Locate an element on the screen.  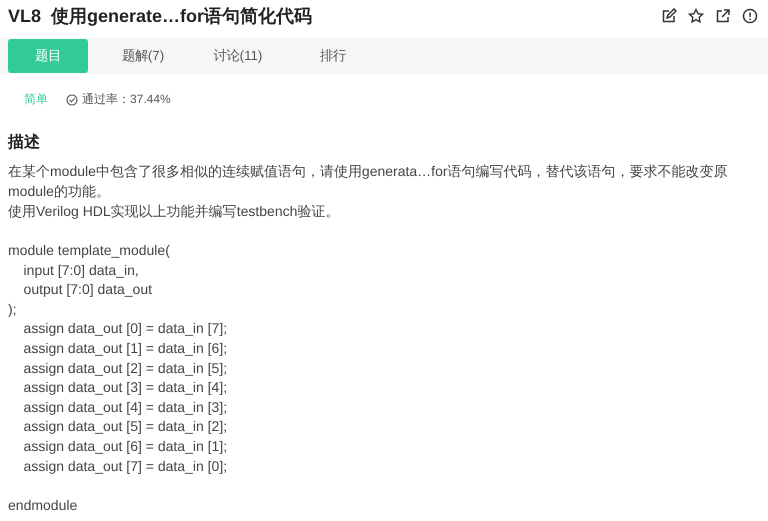
difficulty-label: 简单 is located at coordinates (36, 99).